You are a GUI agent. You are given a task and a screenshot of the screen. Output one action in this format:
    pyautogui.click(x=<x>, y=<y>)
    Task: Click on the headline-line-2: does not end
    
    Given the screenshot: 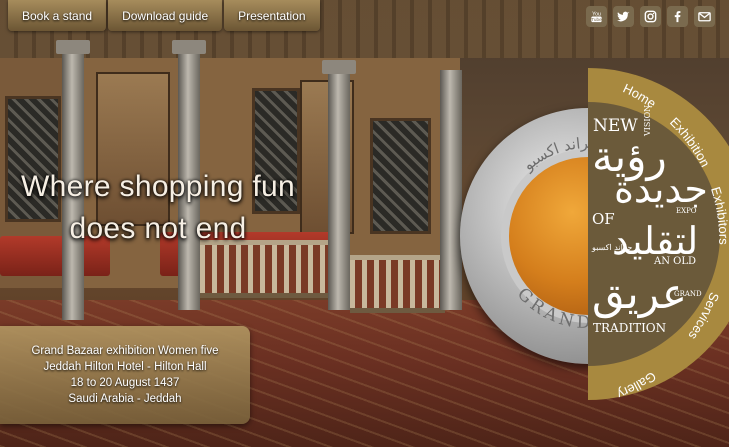 What is the action you would take?
    pyautogui.click(x=158, y=228)
    